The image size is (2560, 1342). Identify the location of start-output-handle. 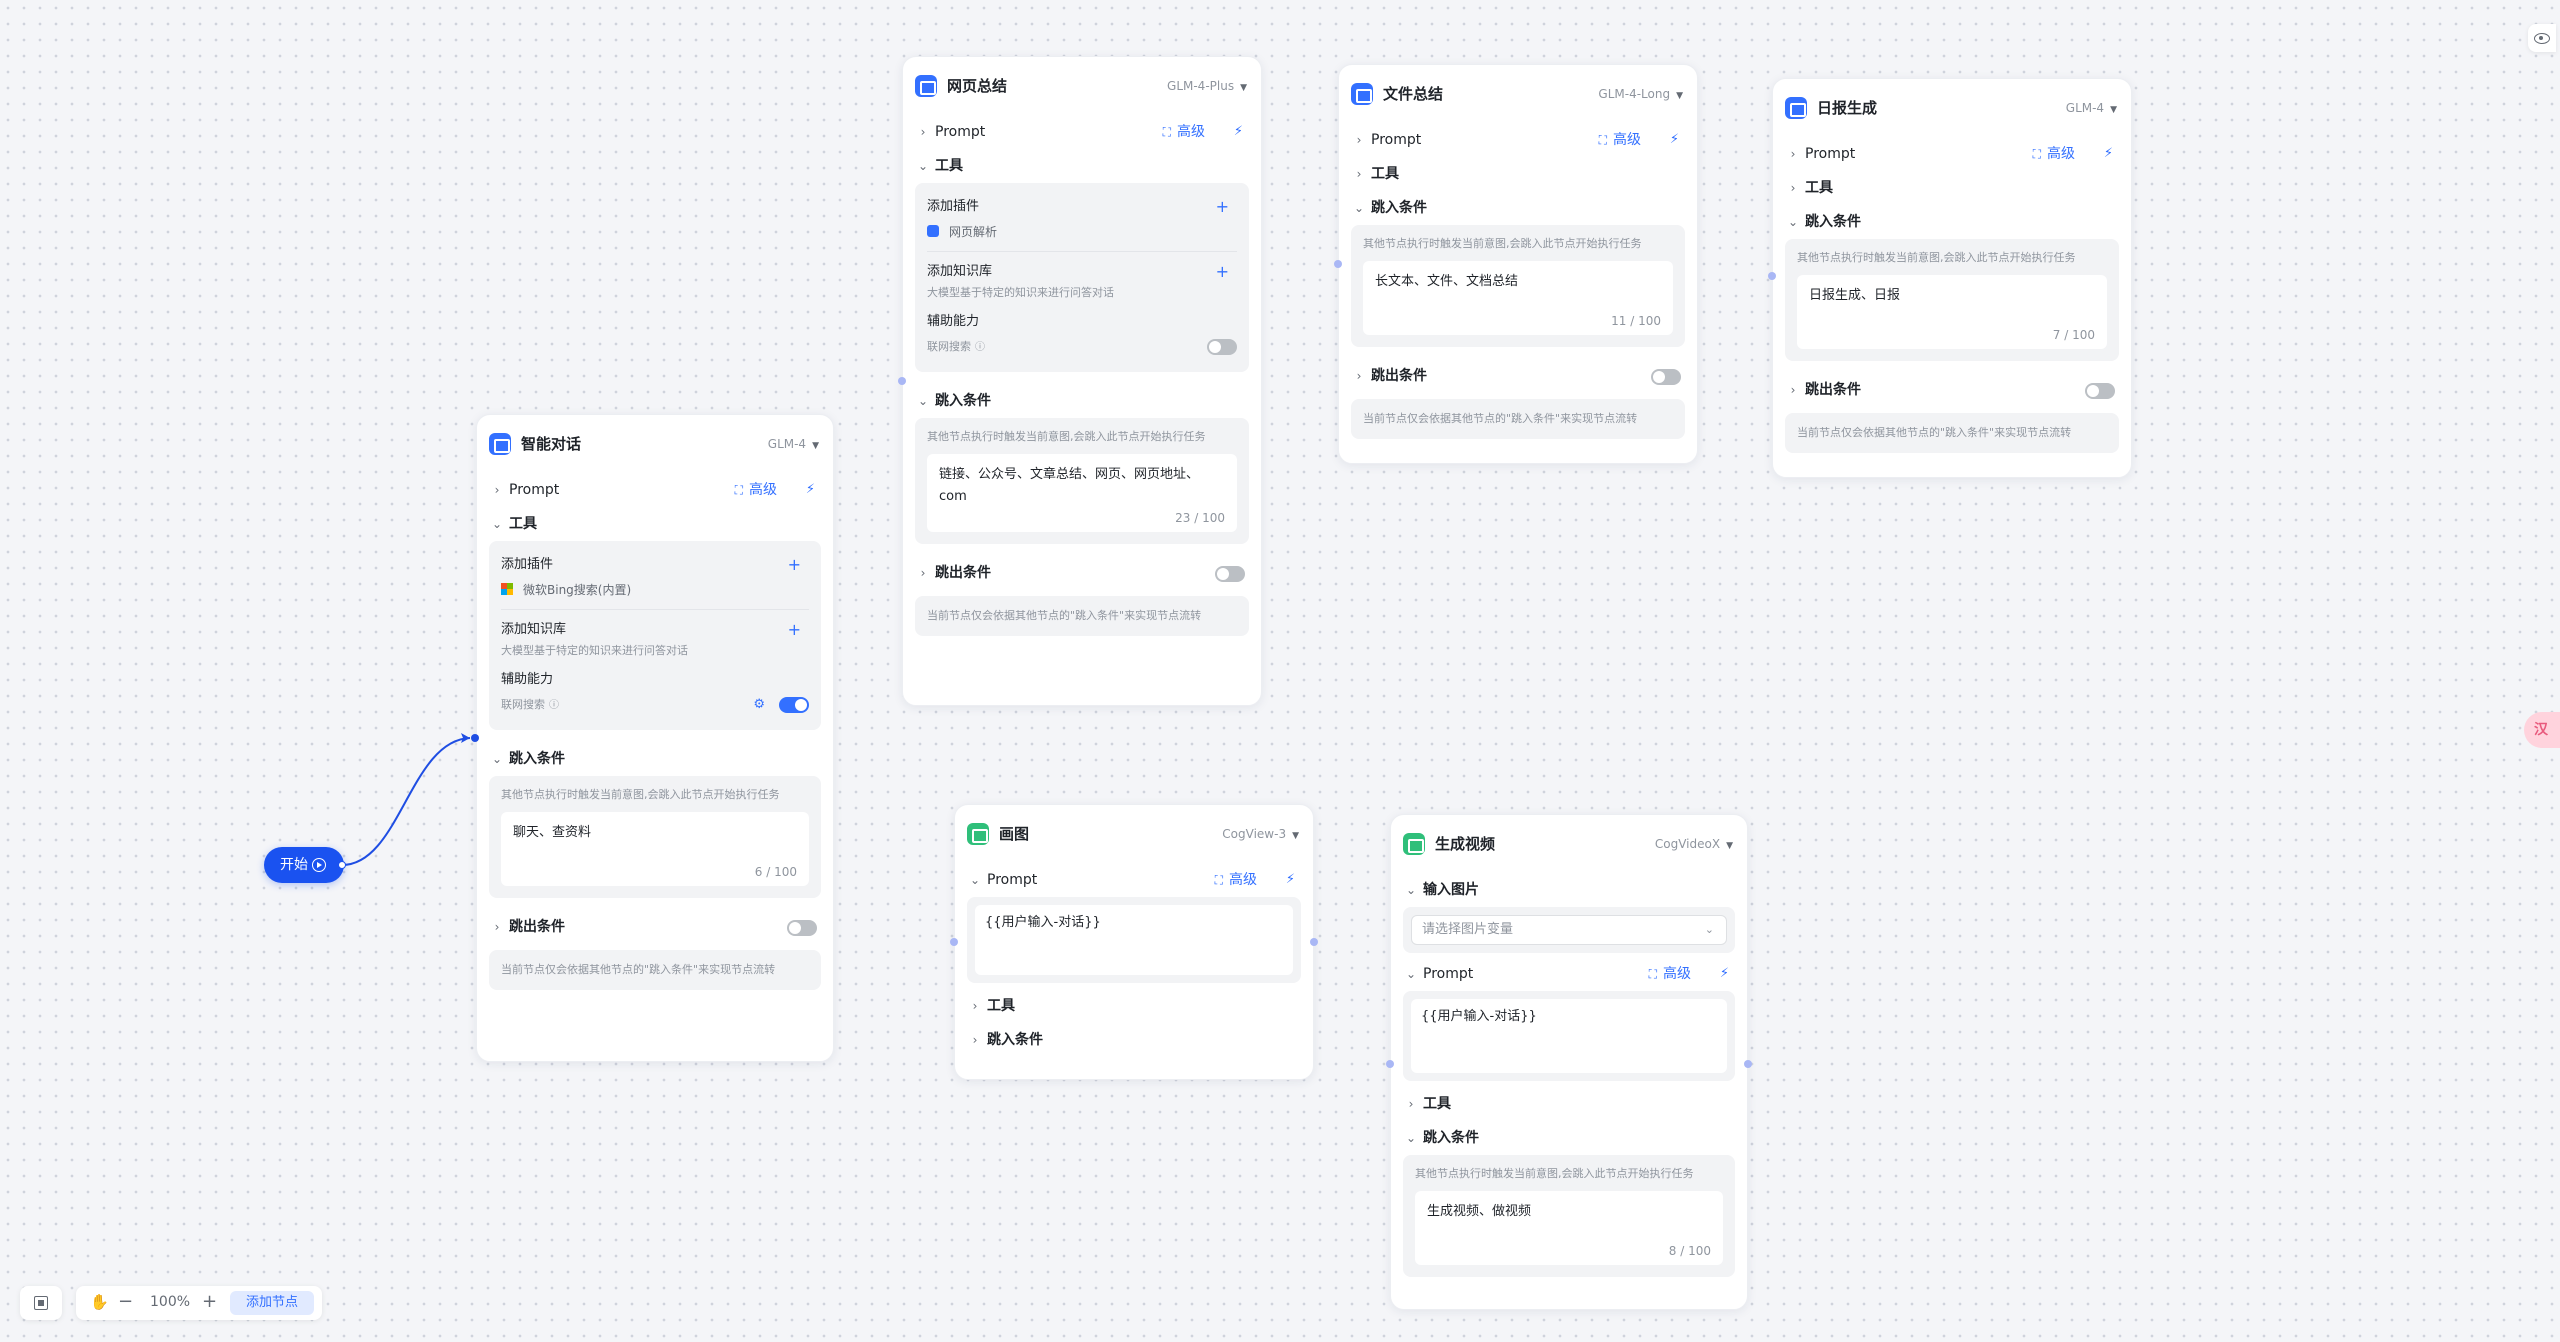
(342, 865).